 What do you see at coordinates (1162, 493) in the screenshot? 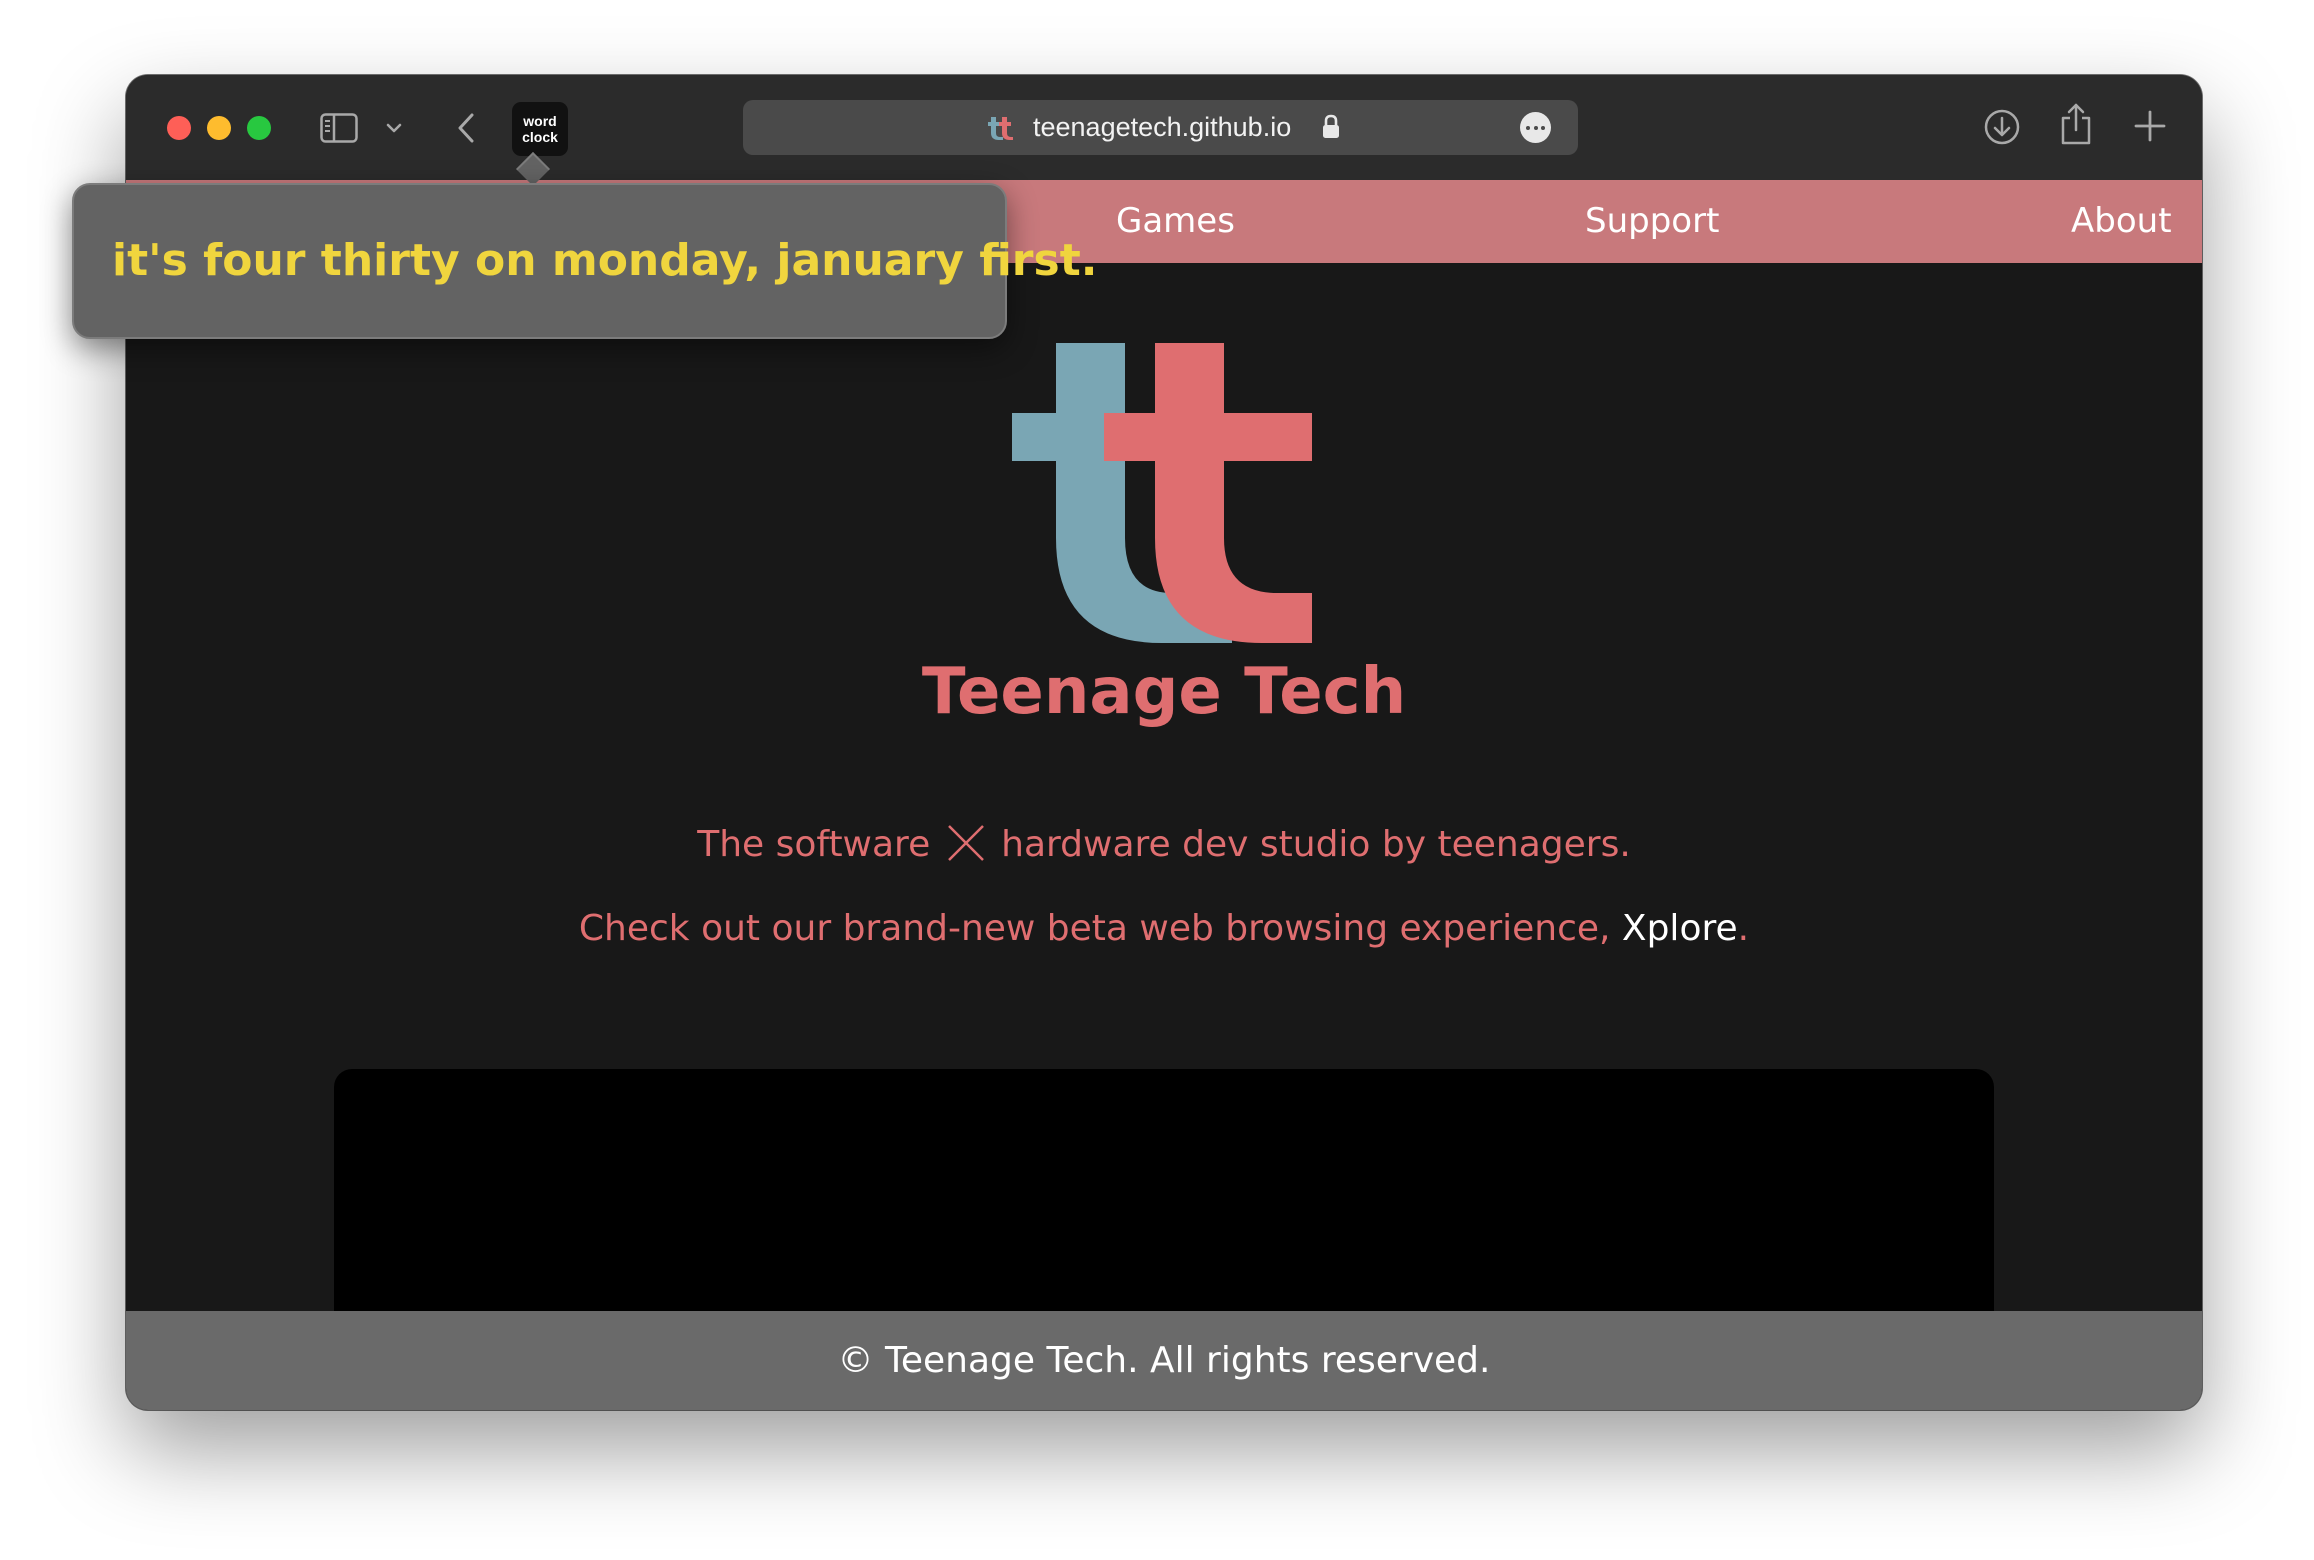
I see `teenage-tech-logo` at bounding box center [1162, 493].